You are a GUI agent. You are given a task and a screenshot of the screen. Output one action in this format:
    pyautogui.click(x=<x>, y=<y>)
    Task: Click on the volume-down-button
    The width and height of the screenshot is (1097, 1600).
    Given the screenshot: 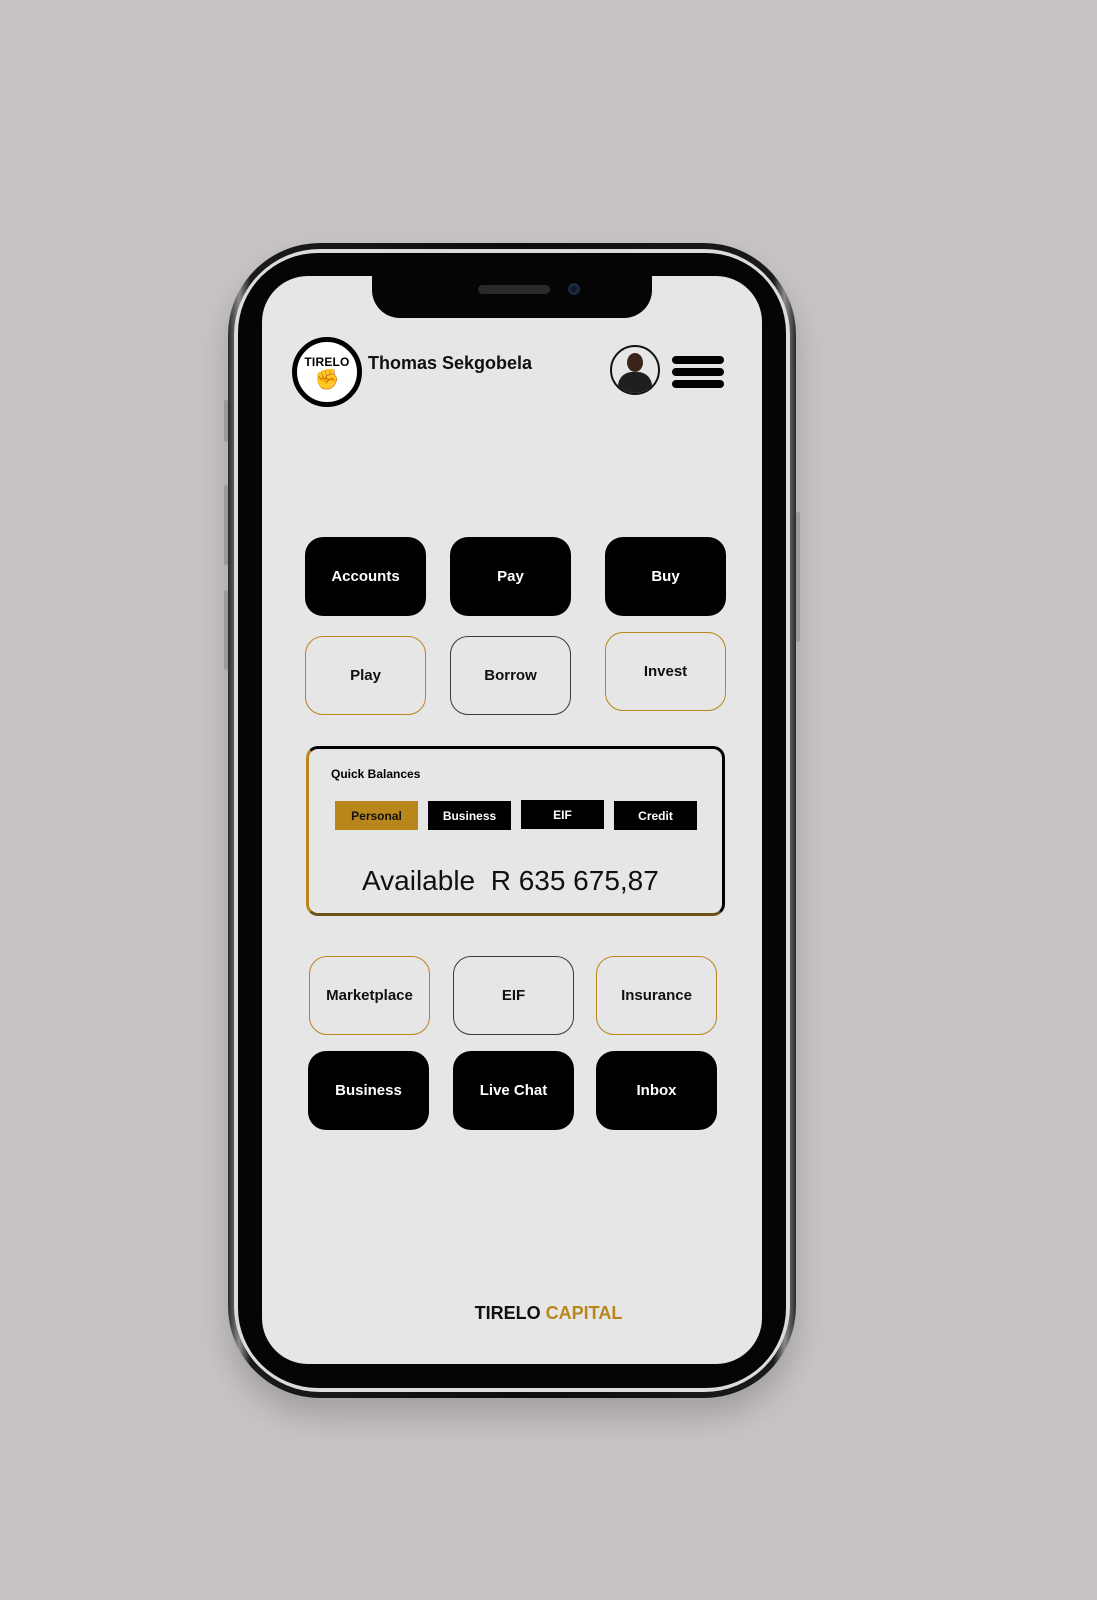 What is the action you would take?
    pyautogui.click(x=226, y=630)
    